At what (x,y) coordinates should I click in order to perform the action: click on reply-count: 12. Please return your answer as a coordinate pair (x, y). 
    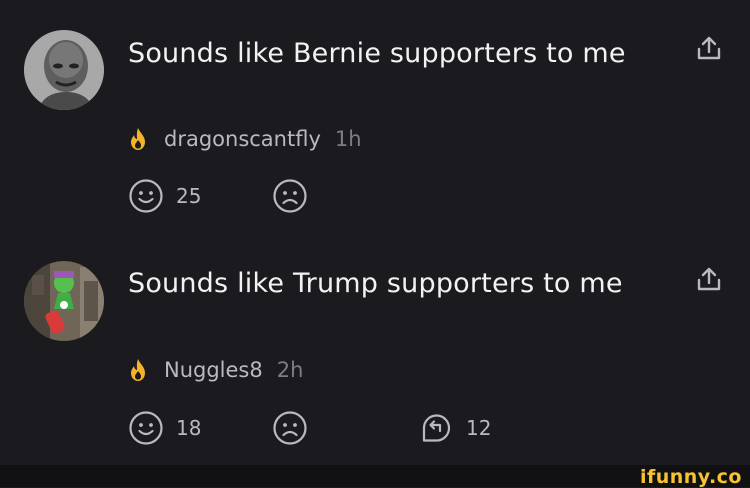
    Looking at the image, I should click on (479, 428).